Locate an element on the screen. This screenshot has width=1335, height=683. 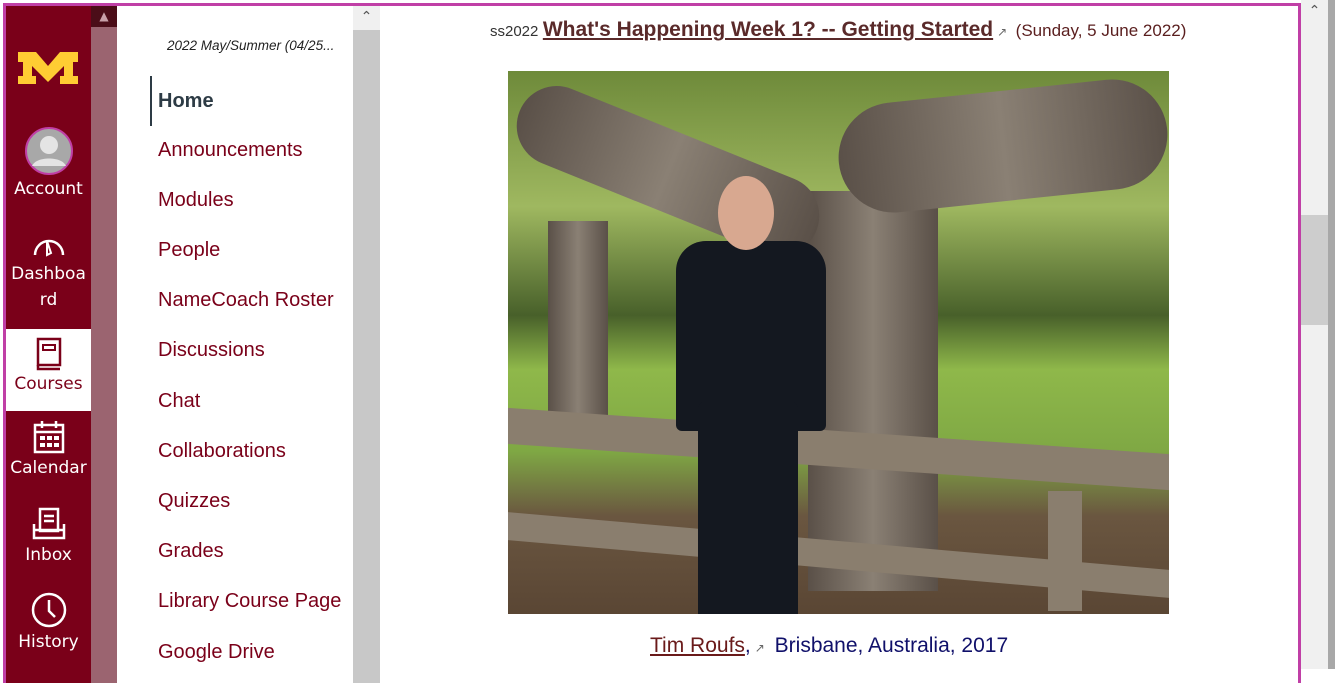
nav-label: Inbox is located at coordinates (48, 555).